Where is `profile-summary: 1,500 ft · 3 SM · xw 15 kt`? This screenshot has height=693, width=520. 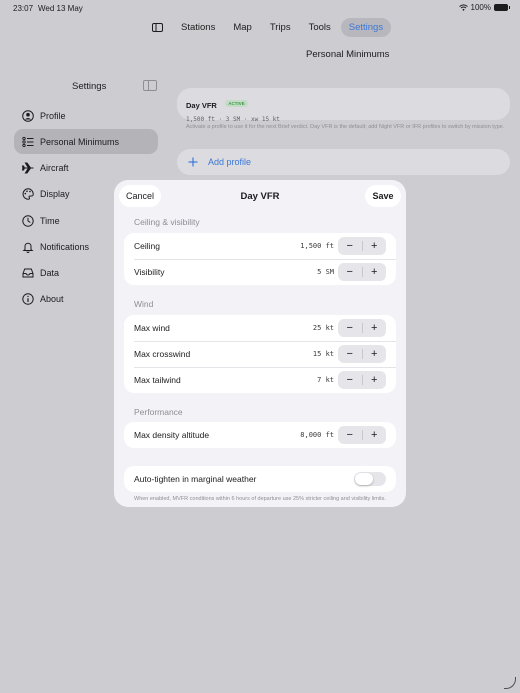 profile-summary: 1,500 ft · 3 SM · xw 15 kt is located at coordinates (233, 119).